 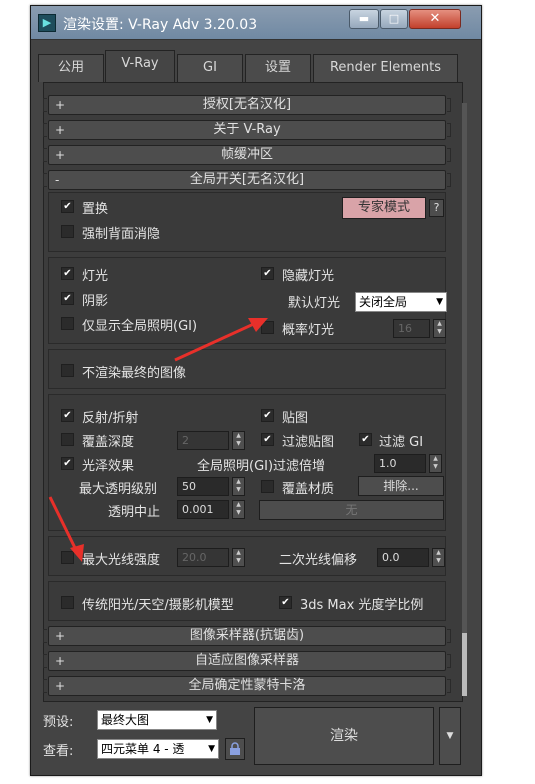 I want to click on annotation-arrowhead-max-ray, so click(x=77, y=553).